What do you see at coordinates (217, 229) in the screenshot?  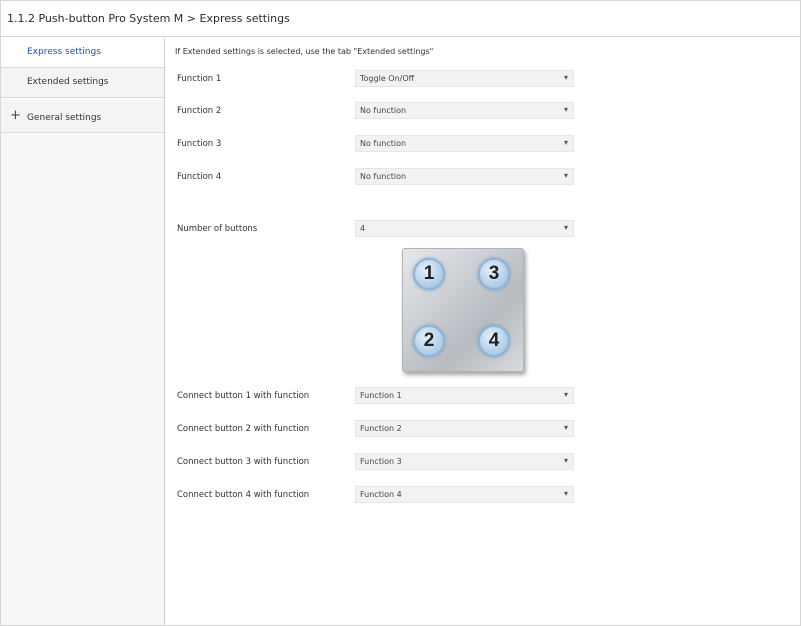 I see `number-of-buttons-label: Number of buttons` at bounding box center [217, 229].